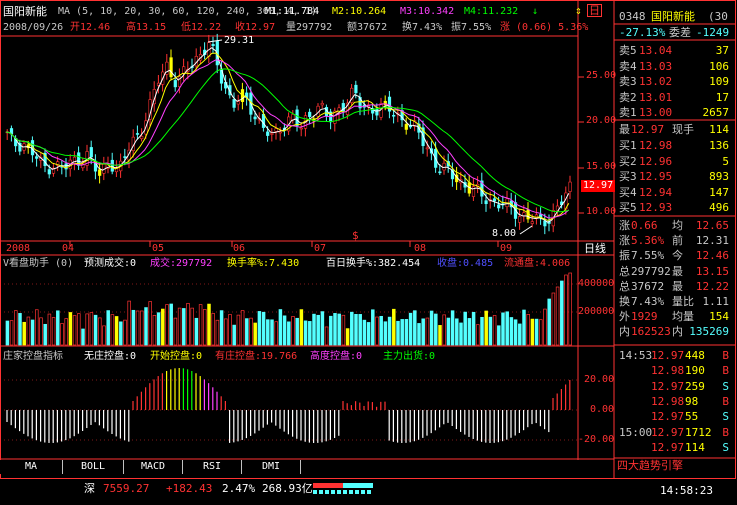 This screenshot has width=737, height=505. Describe the element at coordinates (624, 129) in the screenshot. I see `last-label: 最` at that location.